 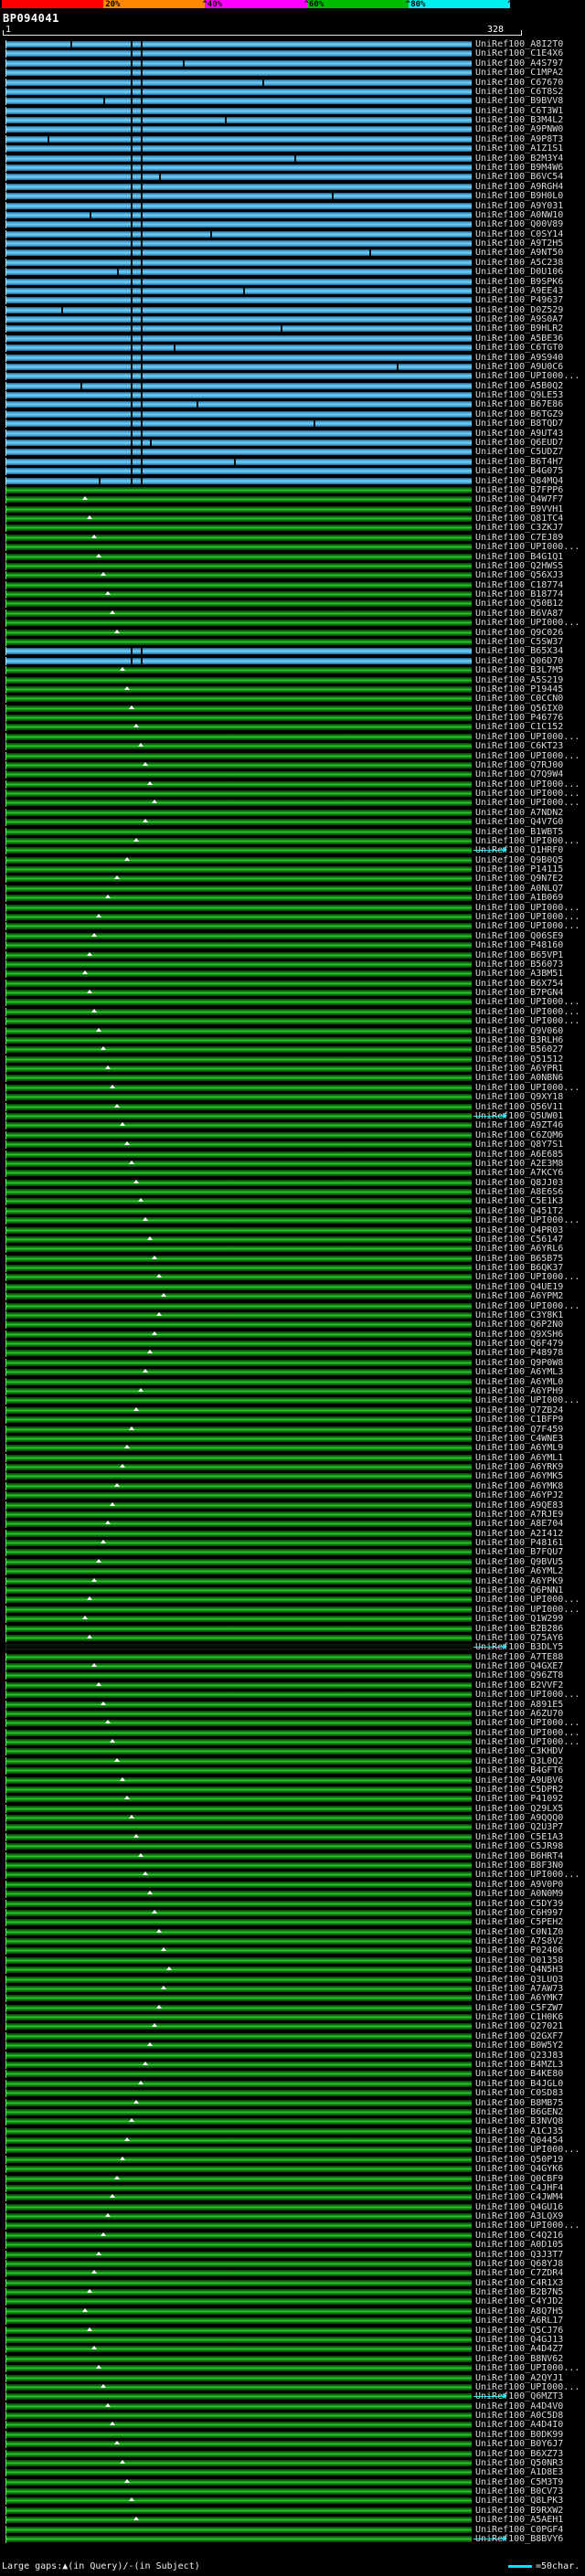 What do you see at coordinates (519, 2425) in the screenshot?
I see `hit-label: UniRef100_A4D4I0` at bounding box center [519, 2425].